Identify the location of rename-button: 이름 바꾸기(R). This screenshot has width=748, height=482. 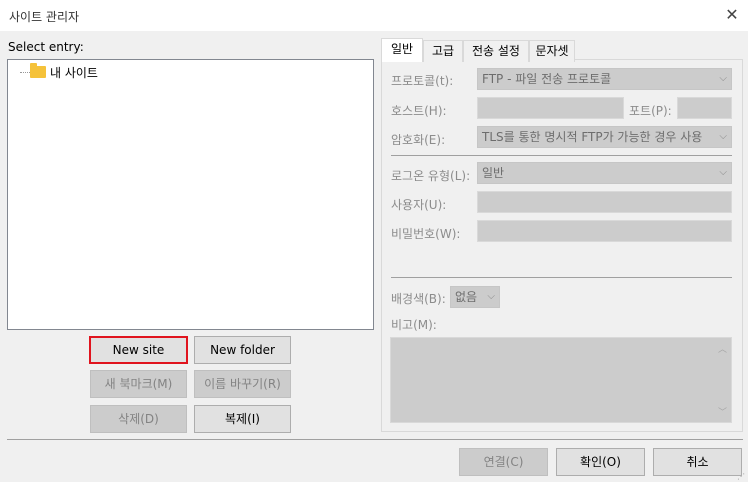
(242, 384).